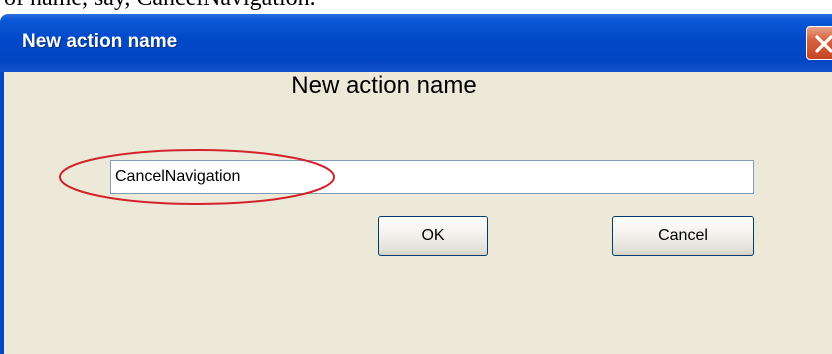 This screenshot has width=832, height=354. Describe the element at coordinates (432, 177) in the screenshot. I see `action-name-input` at that location.